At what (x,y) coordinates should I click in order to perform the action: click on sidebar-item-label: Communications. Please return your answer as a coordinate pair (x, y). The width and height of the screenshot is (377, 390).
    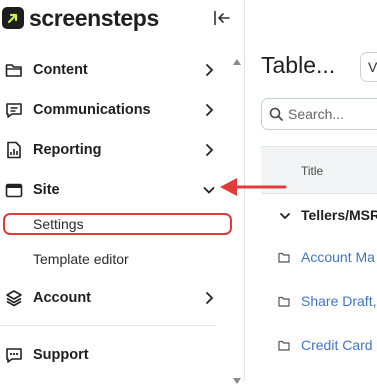
    Looking at the image, I should click on (92, 110).